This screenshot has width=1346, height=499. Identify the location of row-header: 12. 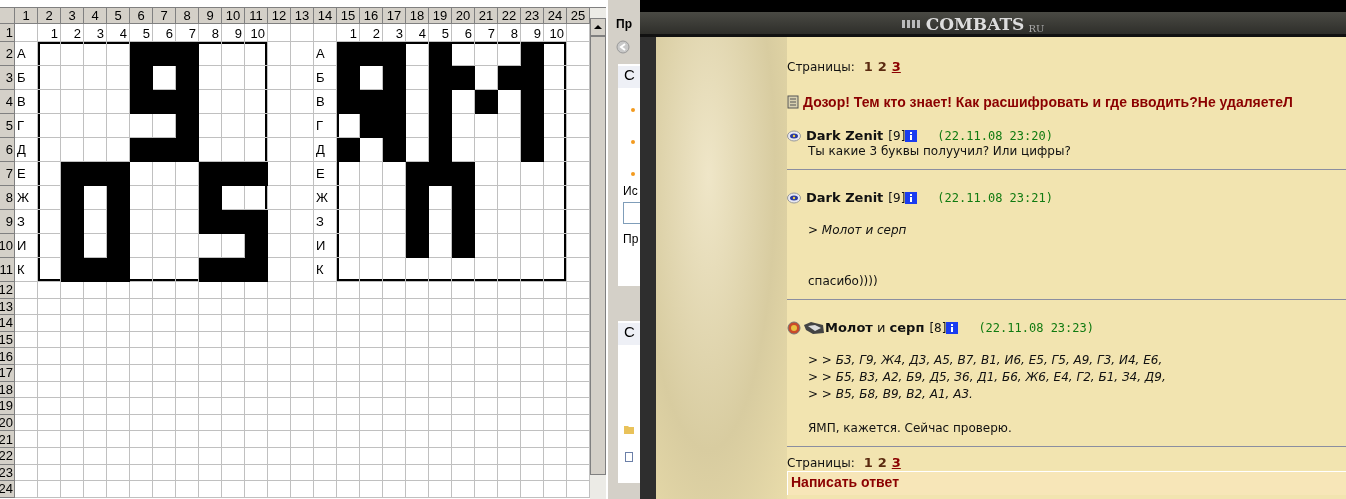
(7, 290).